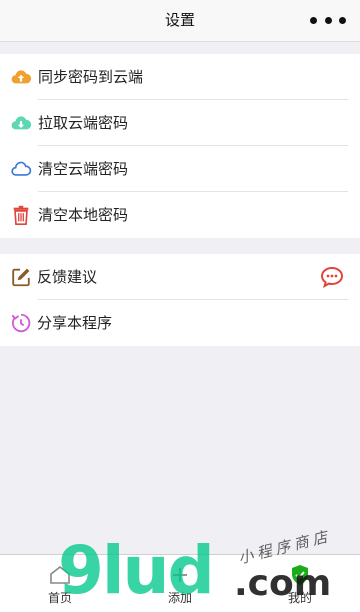 This screenshot has width=360, height=612. Describe the element at coordinates (67, 277) in the screenshot. I see `feedback-label: 反馈建议` at that location.